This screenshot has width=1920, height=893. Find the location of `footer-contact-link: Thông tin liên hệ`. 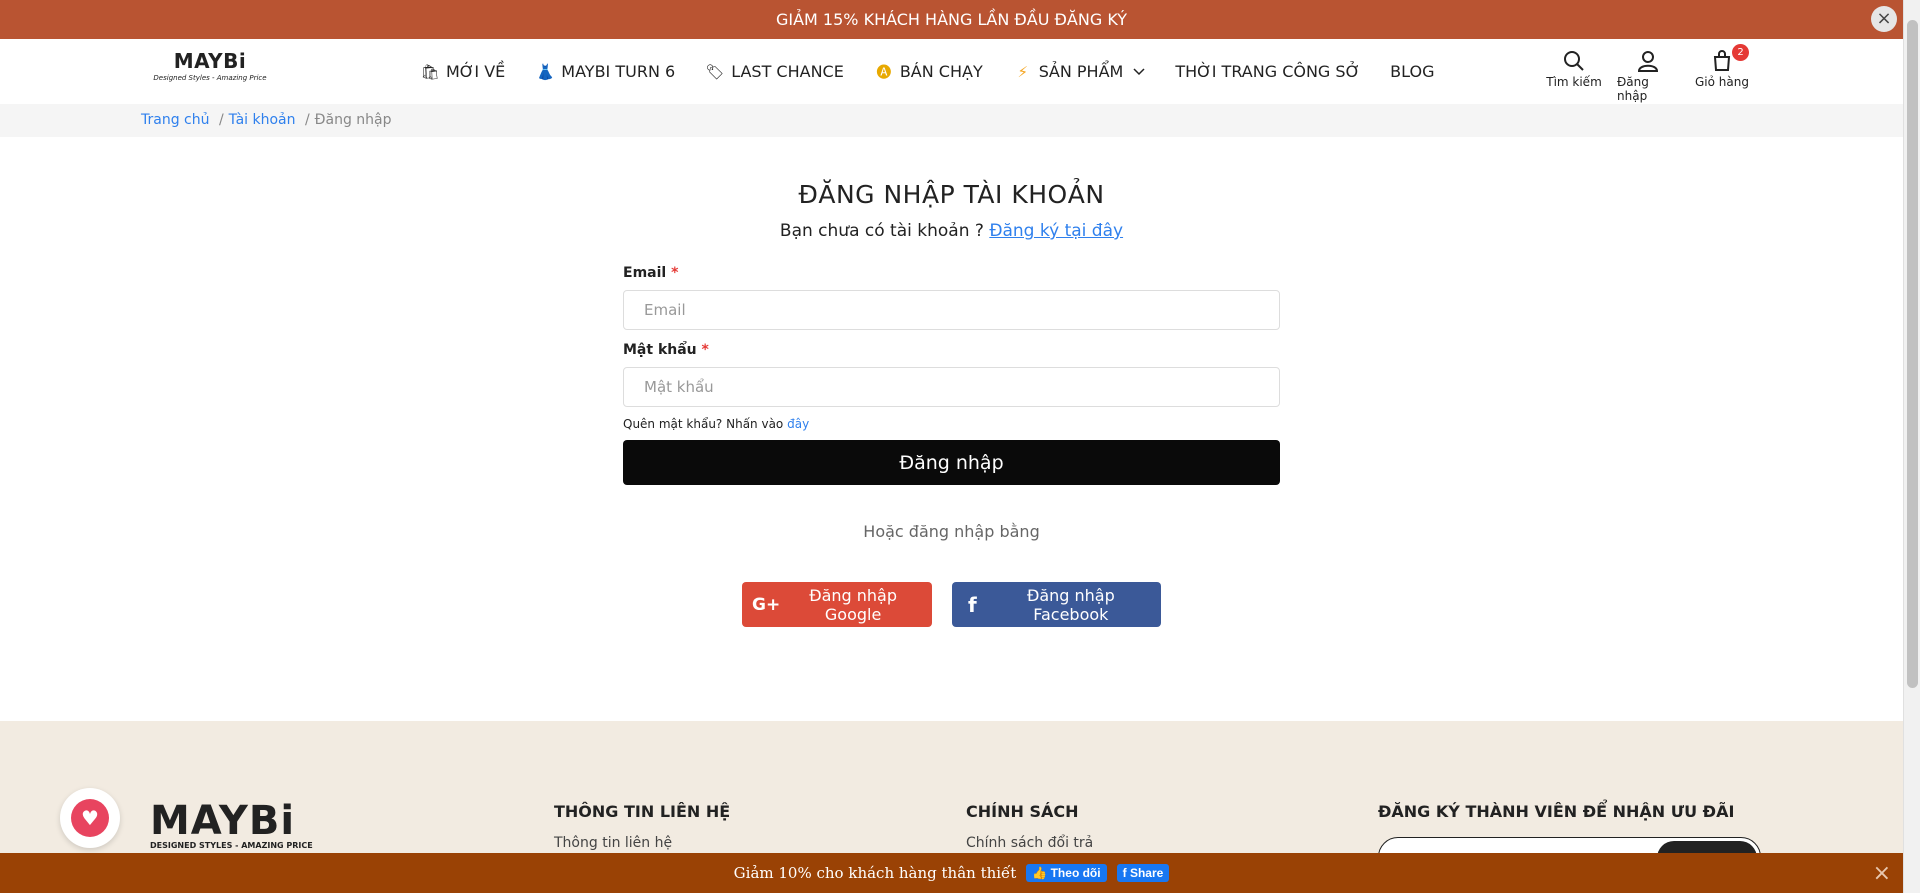

footer-contact-link: Thông tin liên hệ is located at coordinates (642, 843).